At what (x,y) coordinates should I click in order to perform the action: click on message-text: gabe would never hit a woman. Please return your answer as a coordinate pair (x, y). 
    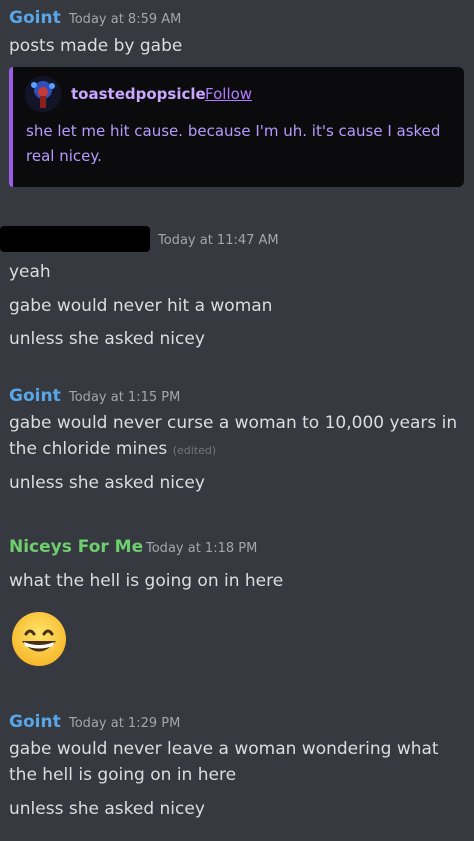
    Looking at the image, I should click on (141, 306).